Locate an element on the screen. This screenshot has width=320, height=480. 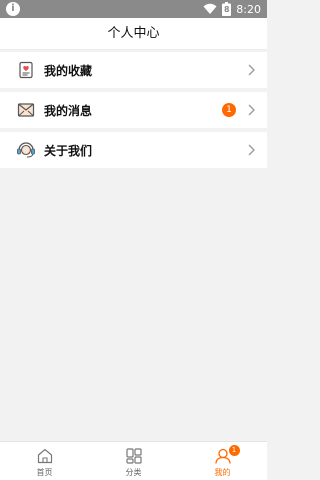
tab-label: 分类 is located at coordinates (133, 472).